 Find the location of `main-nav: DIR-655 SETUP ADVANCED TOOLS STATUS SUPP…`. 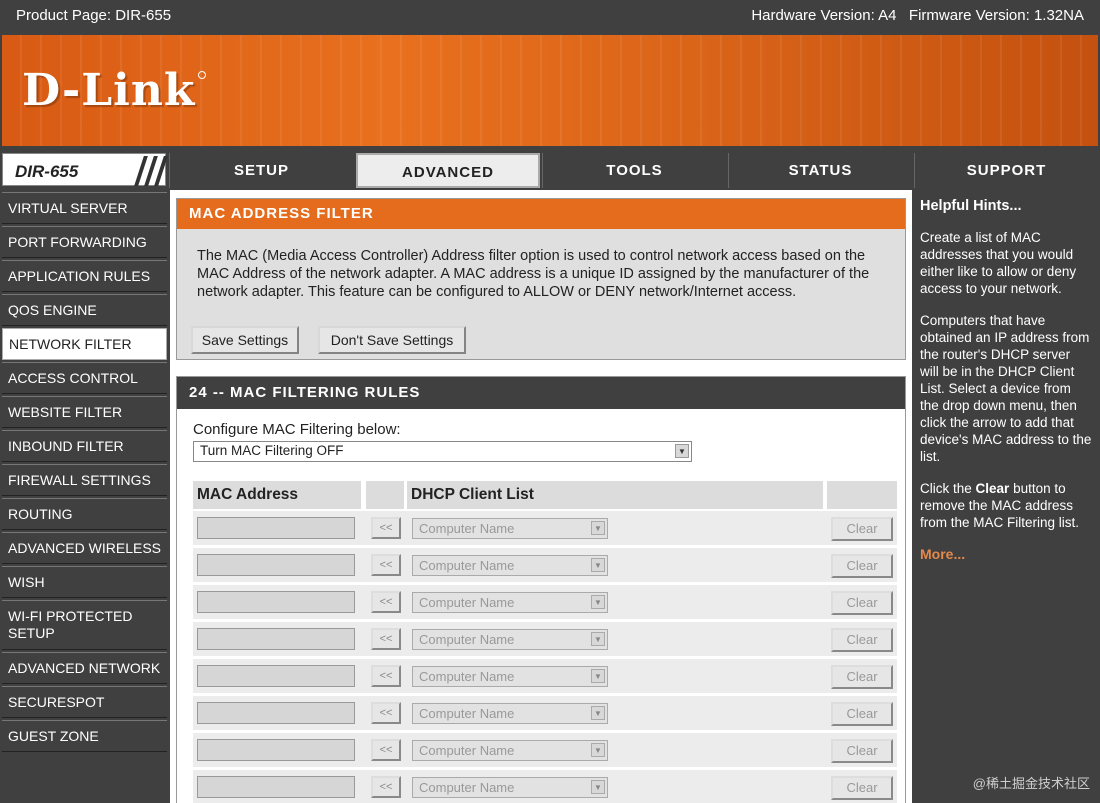

main-nav: DIR-655 SETUP ADVANCED TOOLS STATUS SUPP… is located at coordinates (550, 169).